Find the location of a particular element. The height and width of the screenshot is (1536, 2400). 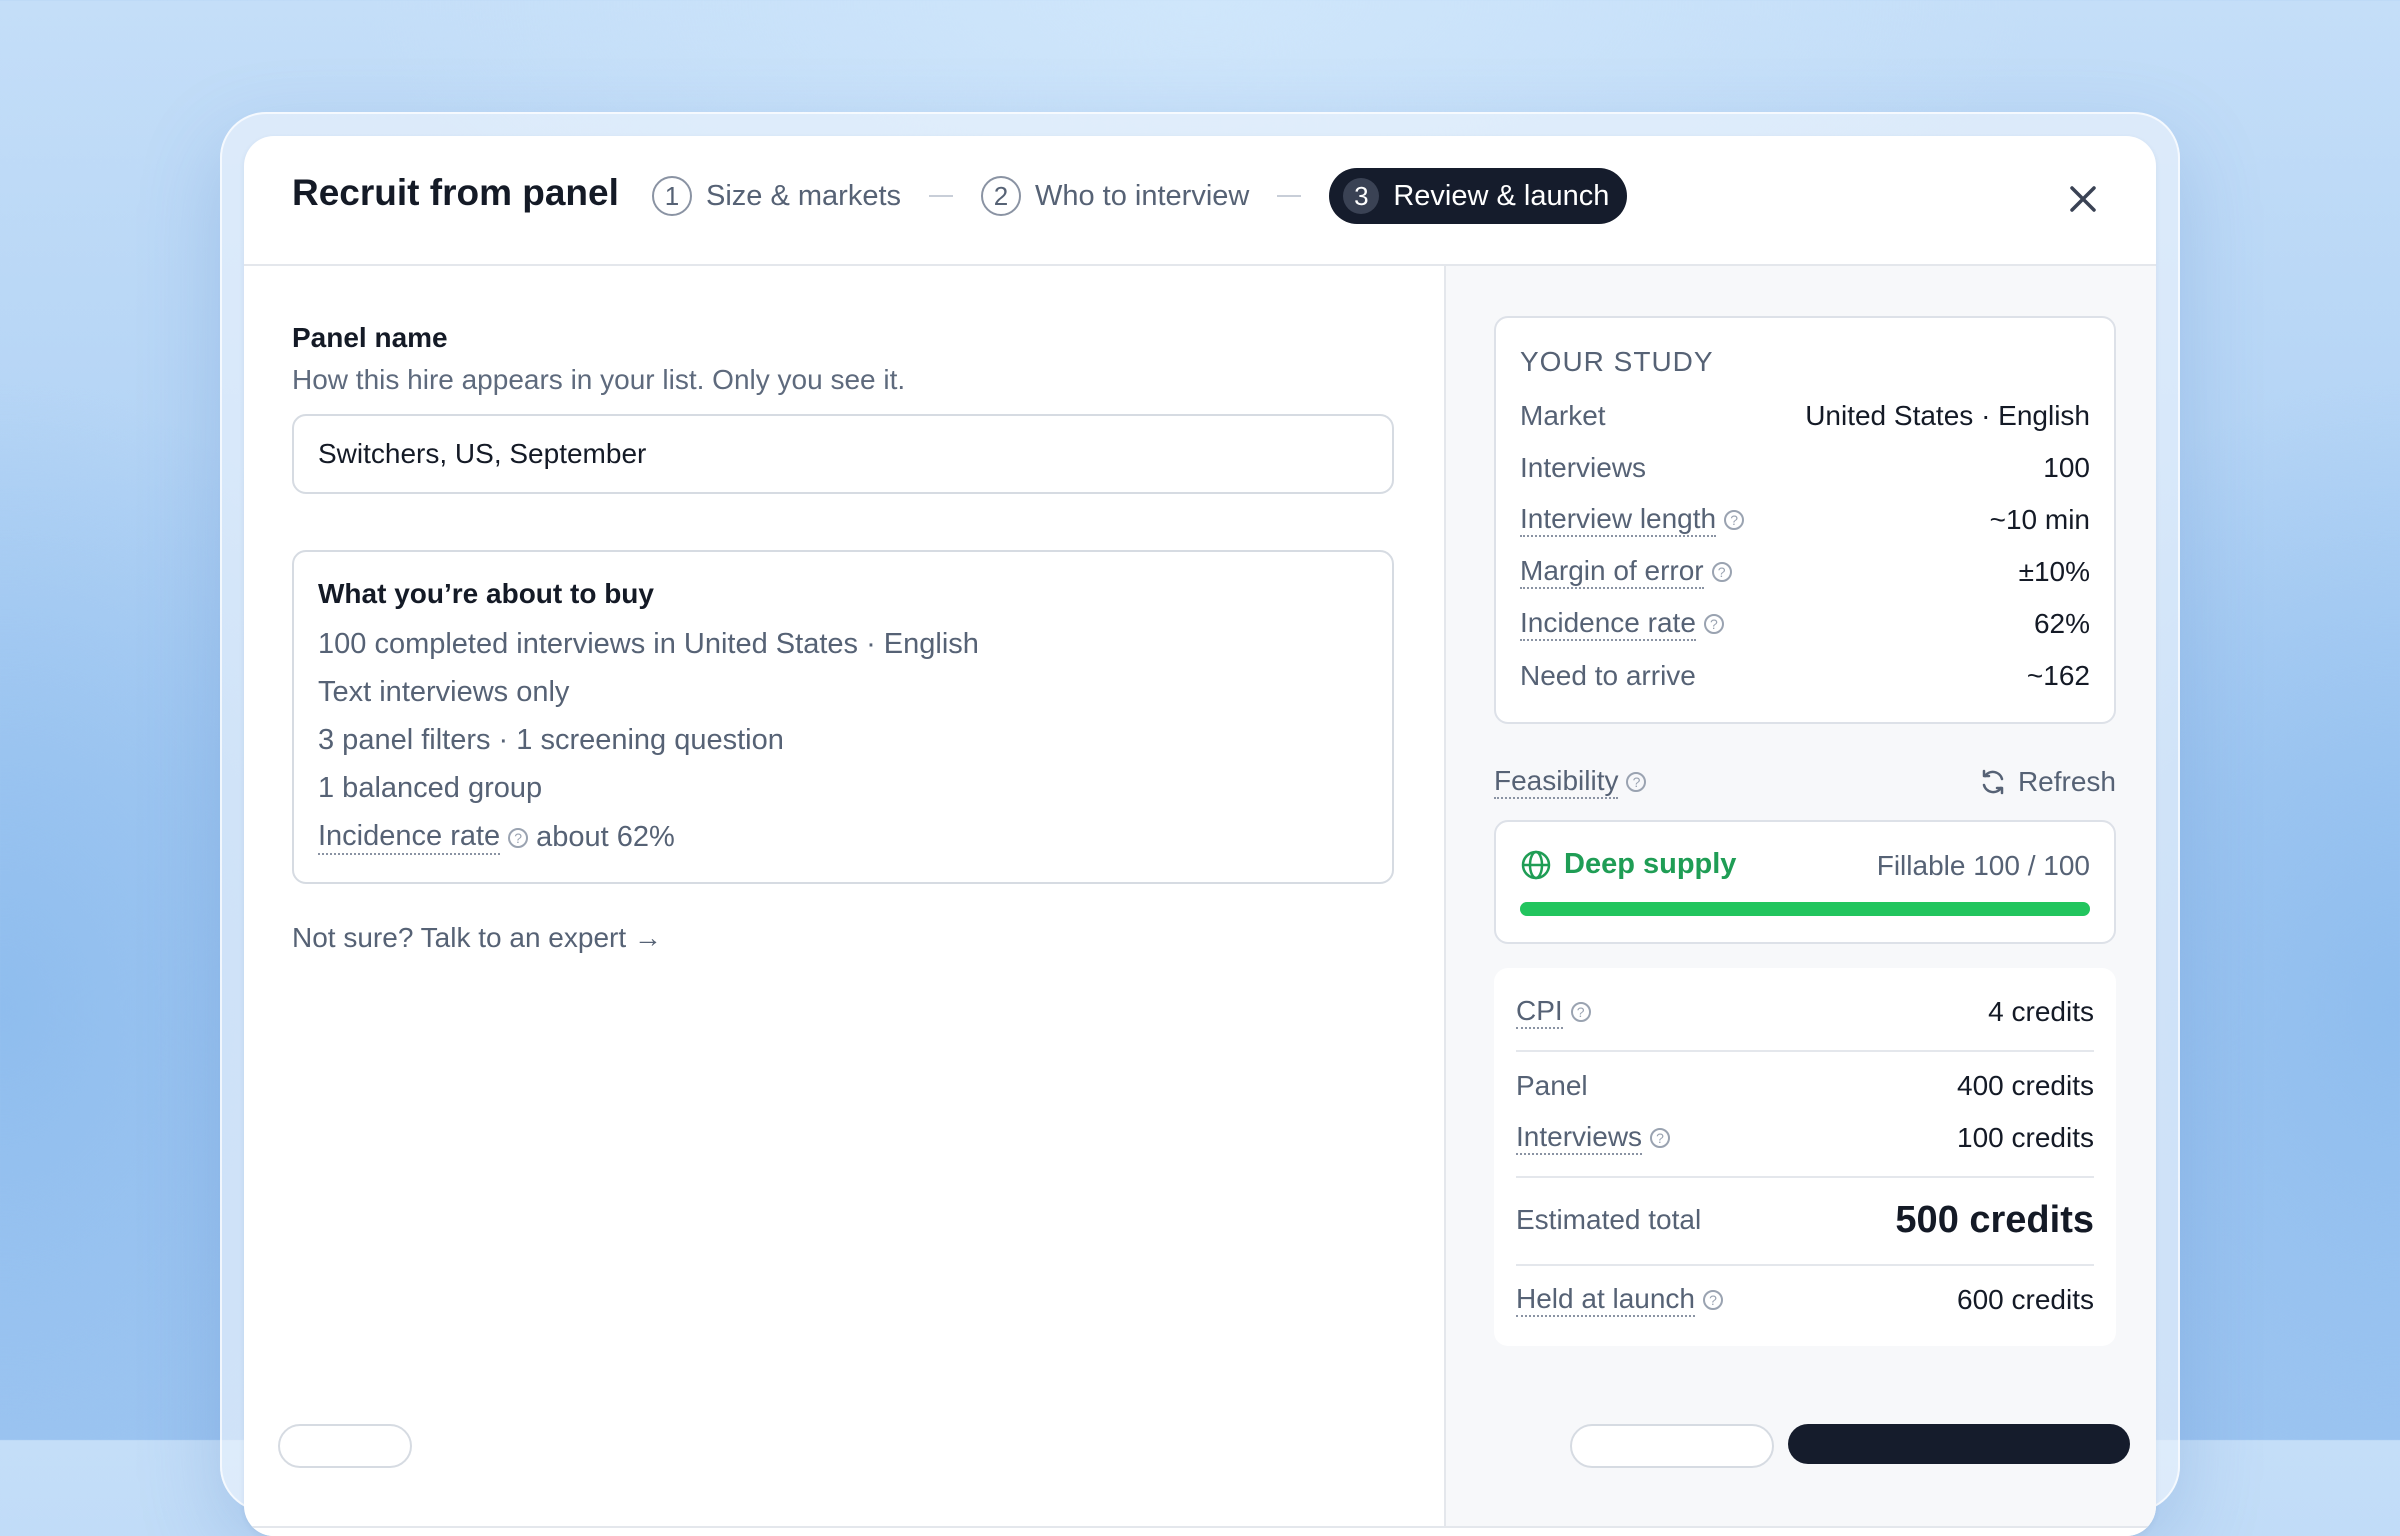

step-label: Who to interview is located at coordinates (1142, 195).